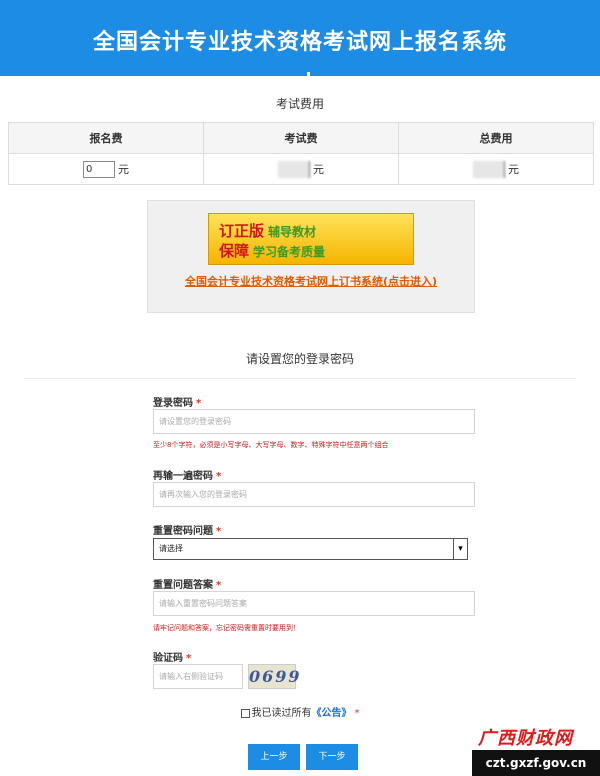  I want to click on agree-text: 我已读过所有, so click(281, 713).